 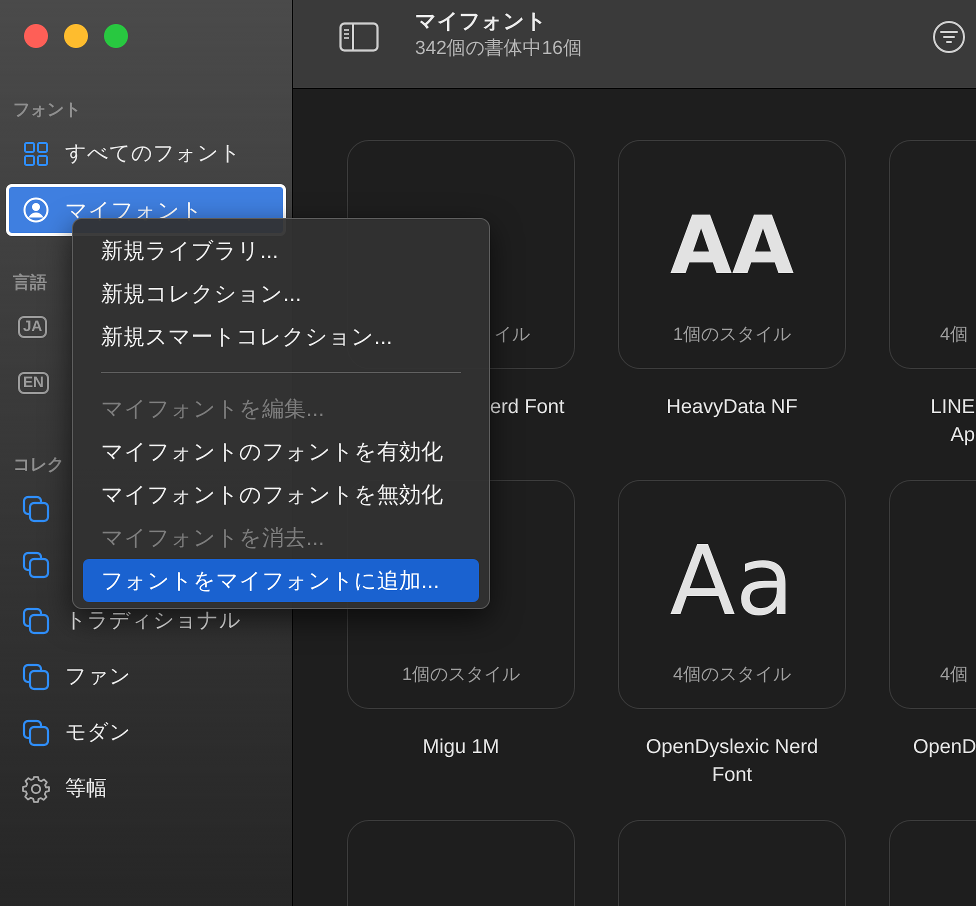 I want to click on section-heading: フォント, so click(x=47, y=109).